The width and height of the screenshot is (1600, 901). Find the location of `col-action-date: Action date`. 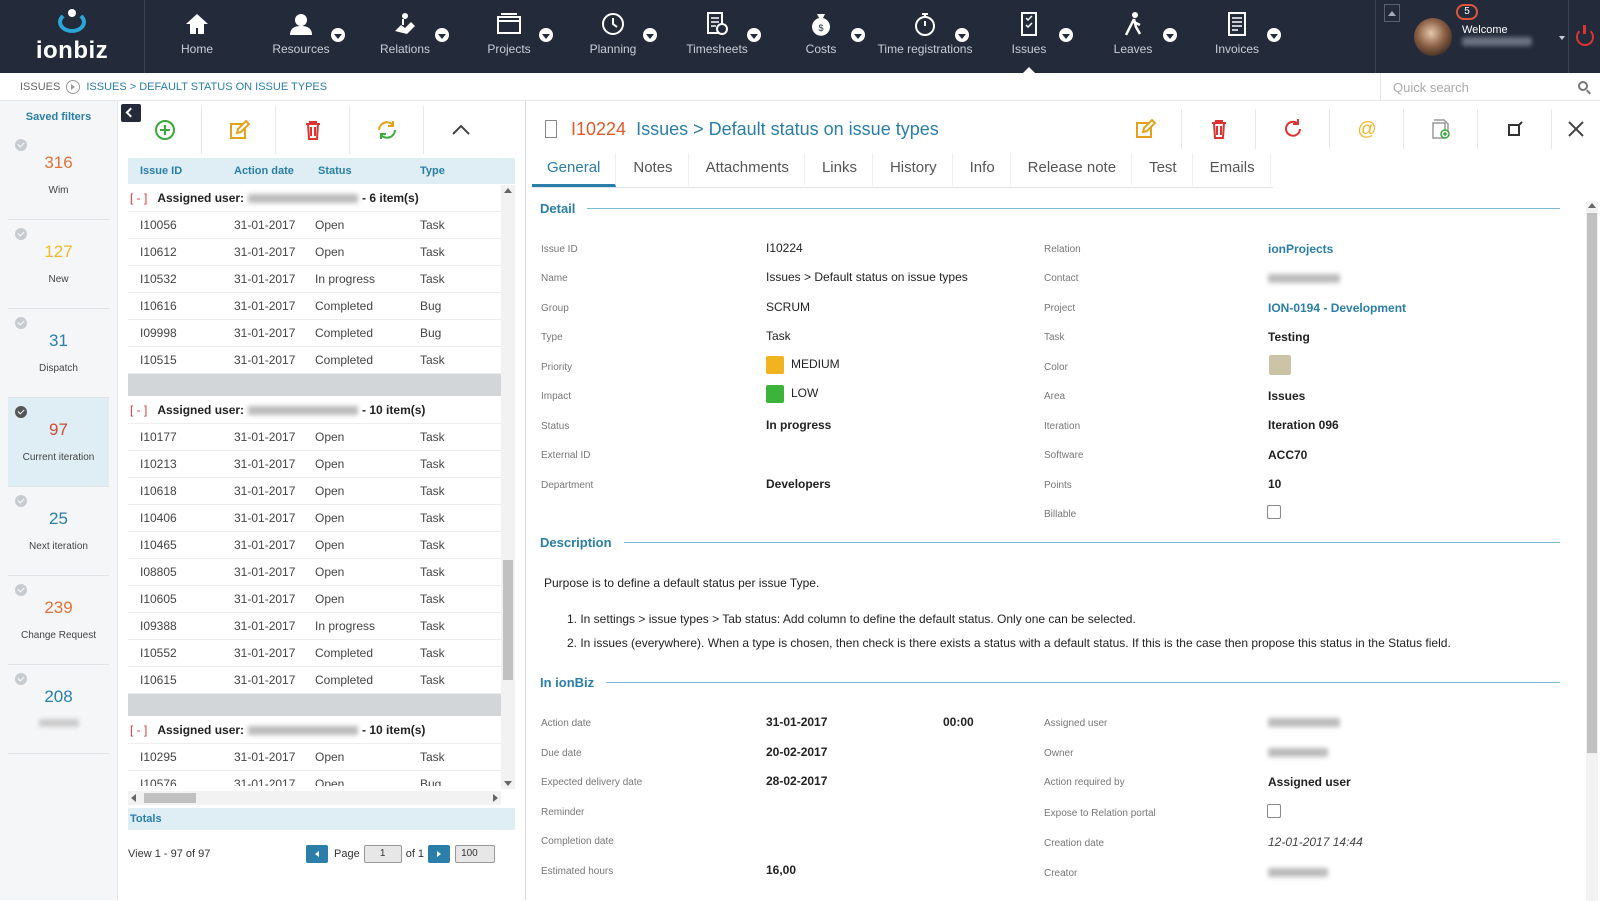

col-action-date: Action date is located at coordinates (274, 171).